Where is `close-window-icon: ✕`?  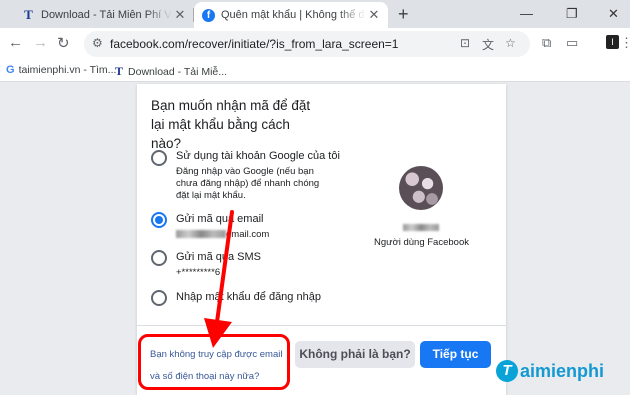 close-window-icon: ✕ is located at coordinates (613, 14).